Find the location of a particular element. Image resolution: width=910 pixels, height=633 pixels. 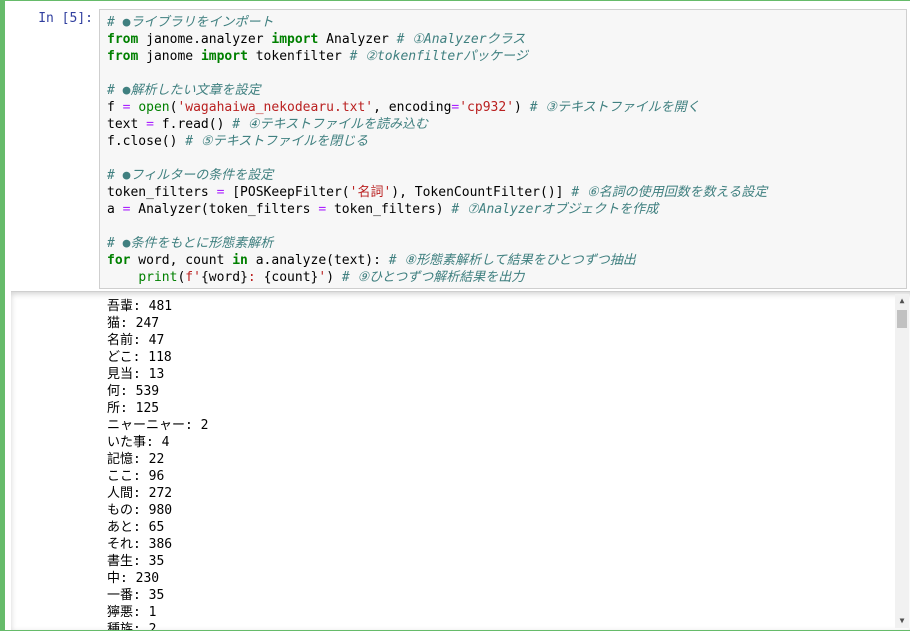

code-token: # ⑧形態素解析して結果をひとつずつ抽出 is located at coordinates (512, 260).